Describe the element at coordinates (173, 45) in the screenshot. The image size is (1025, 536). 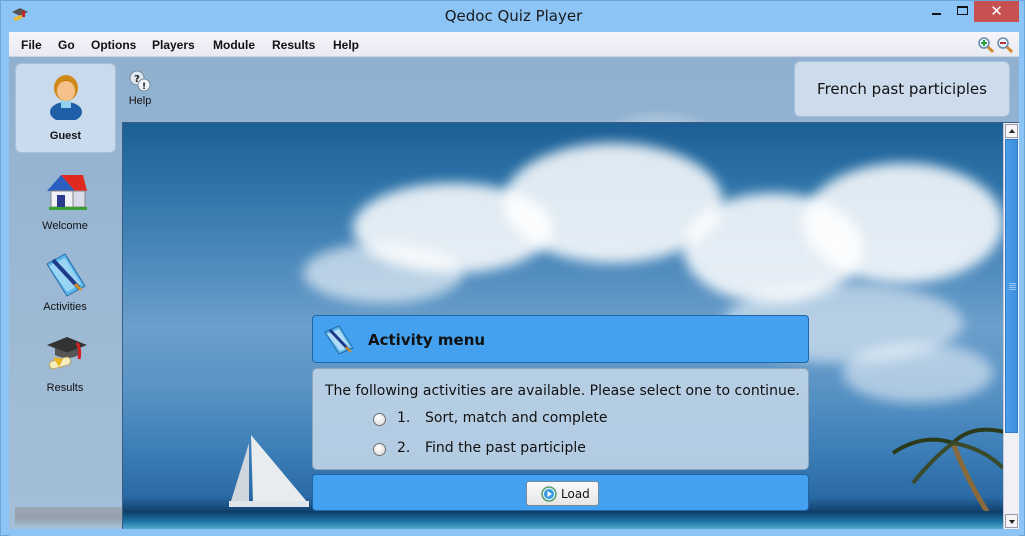
I see `menu-players: Players` at that location.